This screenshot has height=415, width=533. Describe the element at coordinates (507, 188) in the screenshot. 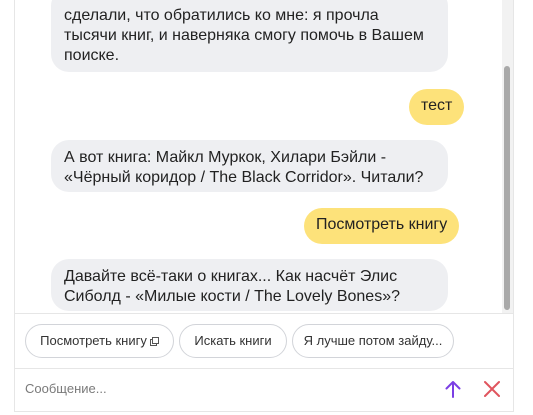

I see `scrollbar-thumb` at that location.